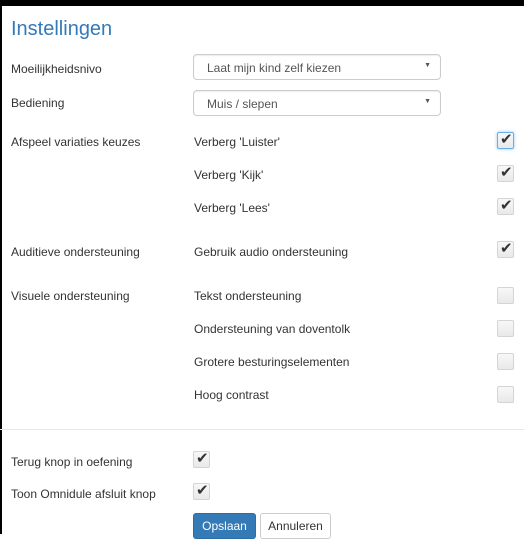  Describe the element at coordinates (295, 526) in the screenshot. I see `cancel-button: Annuleren` at that location.